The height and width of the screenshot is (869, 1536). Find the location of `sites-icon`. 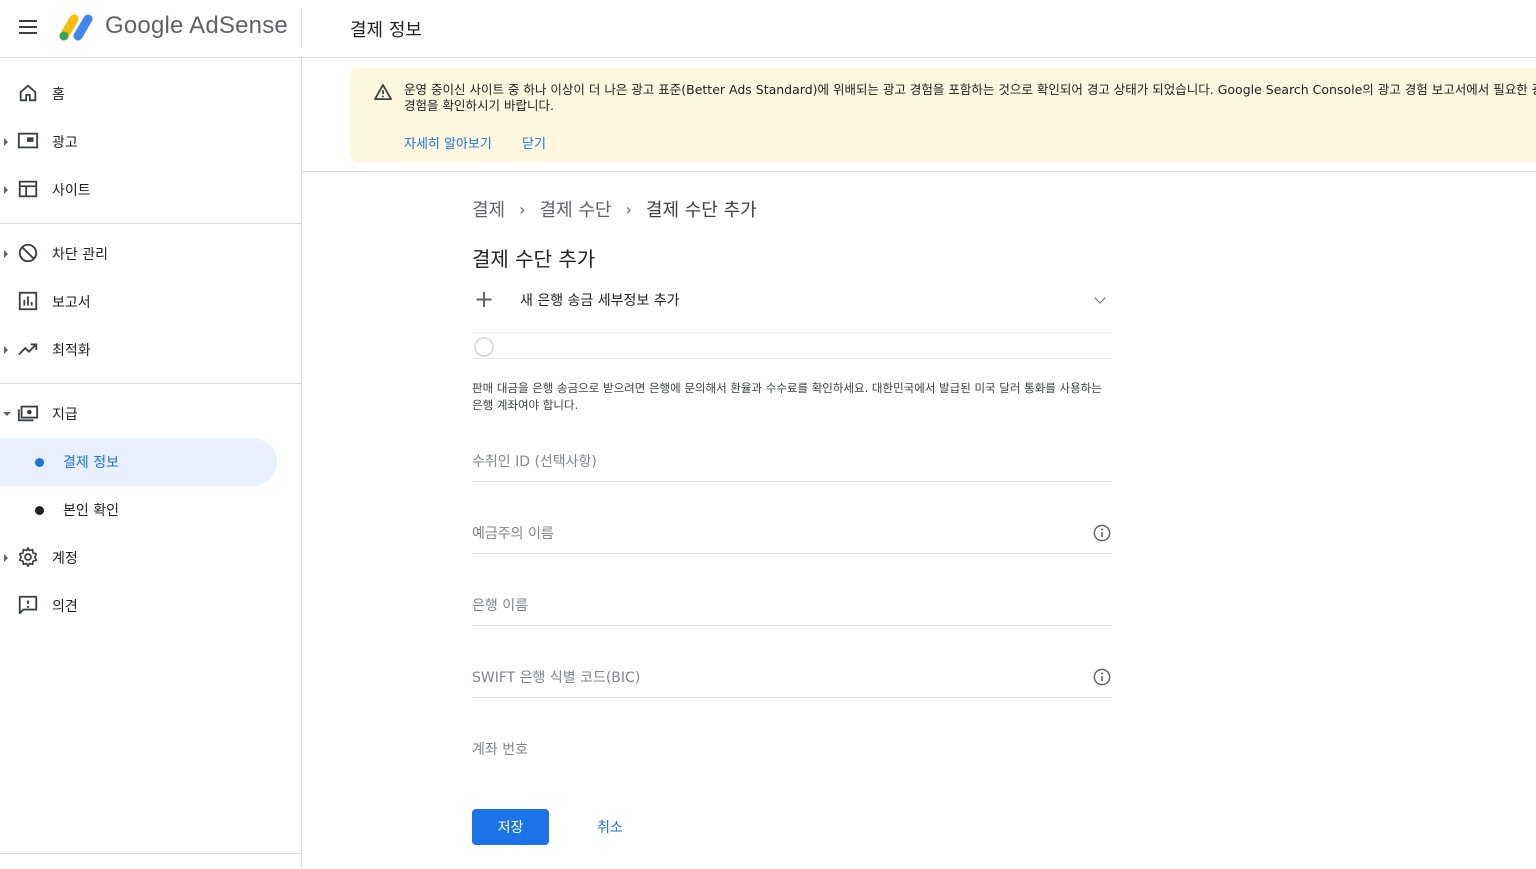

sites-icon is located at coordinates (28, 189).